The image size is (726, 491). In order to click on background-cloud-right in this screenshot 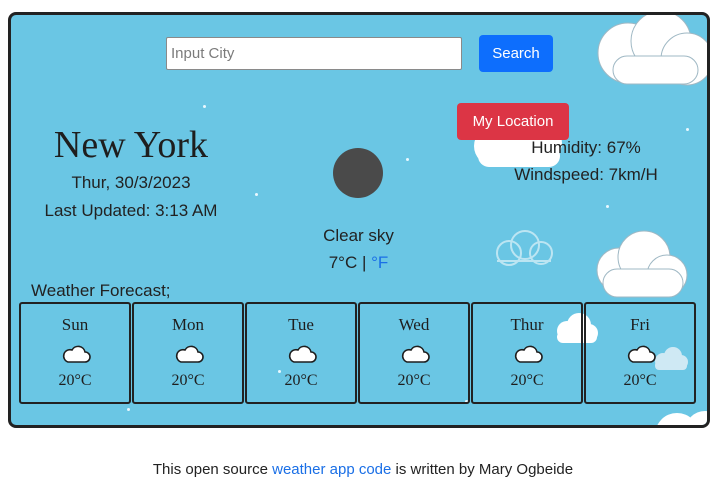, I will do `click(642, 264)`.